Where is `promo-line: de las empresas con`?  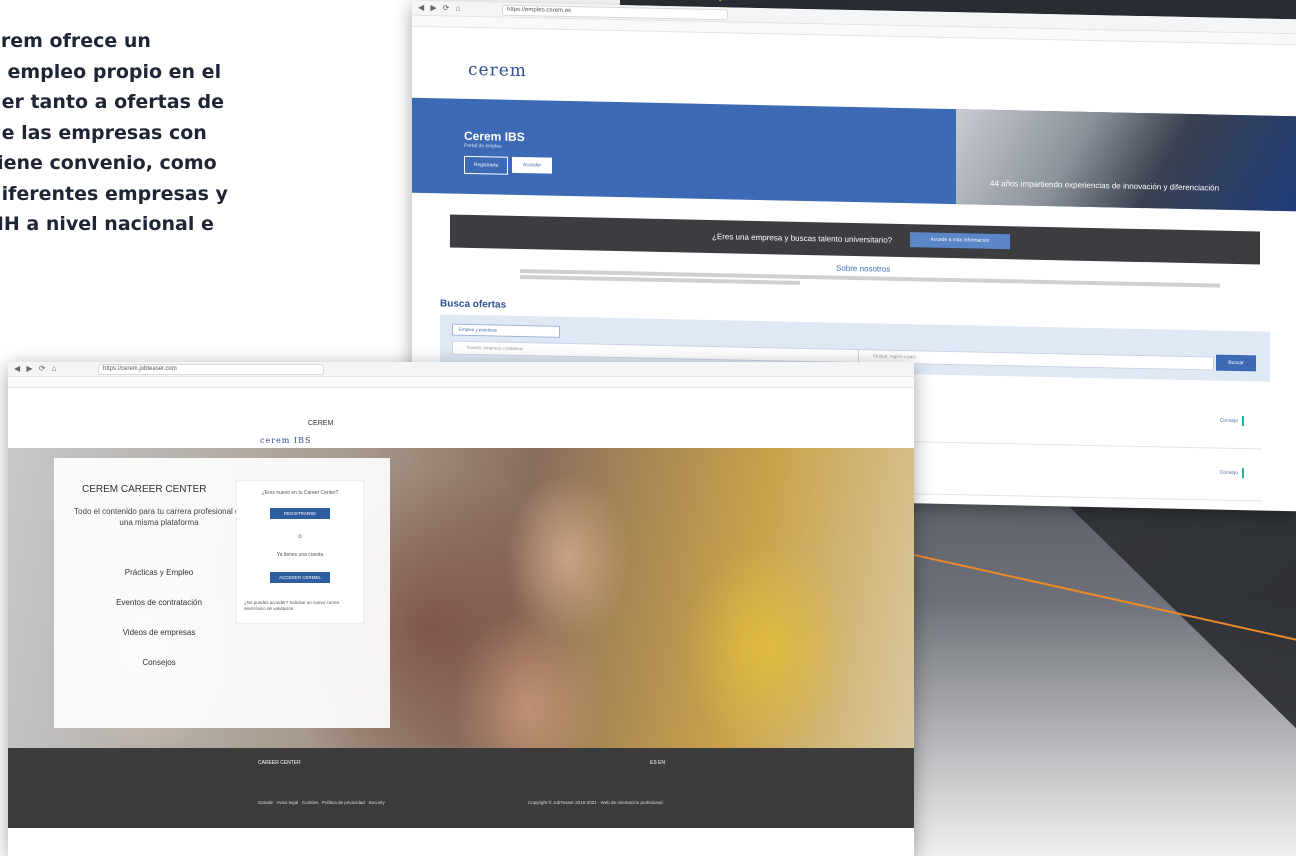
promo-line: de las empresas con is located at coordinates (103, 132).